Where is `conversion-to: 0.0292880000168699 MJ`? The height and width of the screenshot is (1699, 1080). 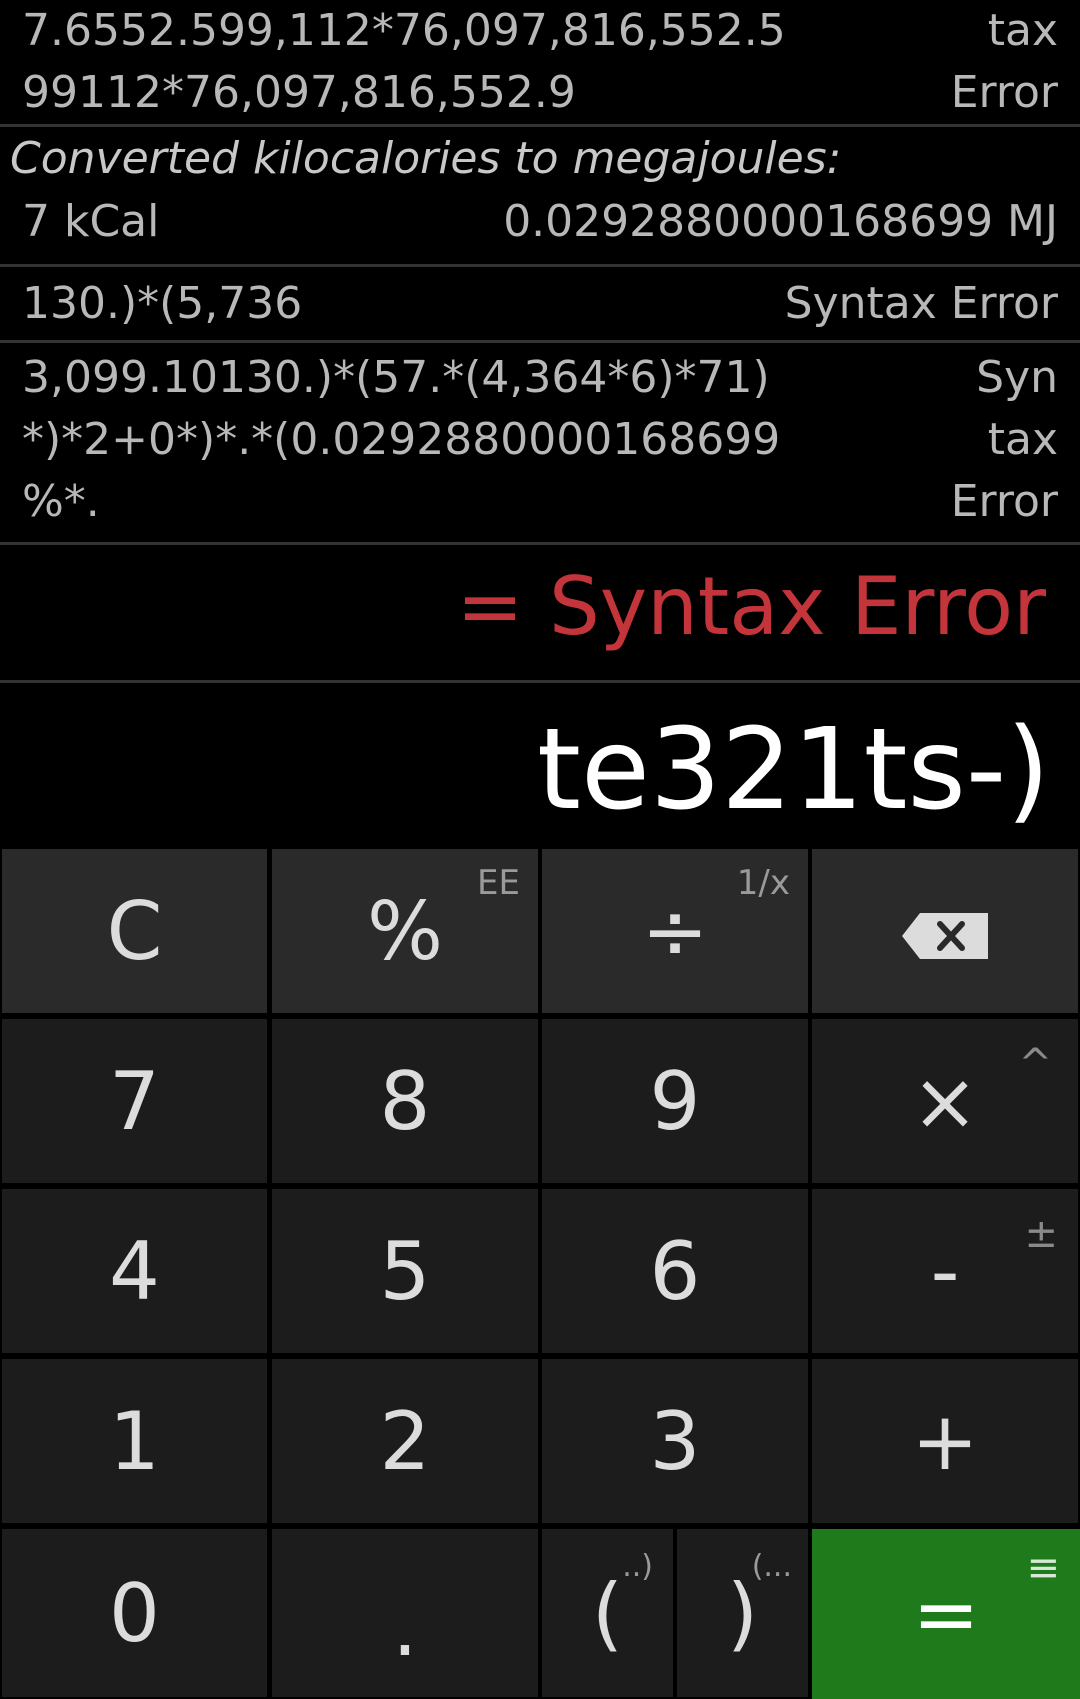
conversion-to: 0.0292880000168699 MJ is located at coordinates (780, 221).